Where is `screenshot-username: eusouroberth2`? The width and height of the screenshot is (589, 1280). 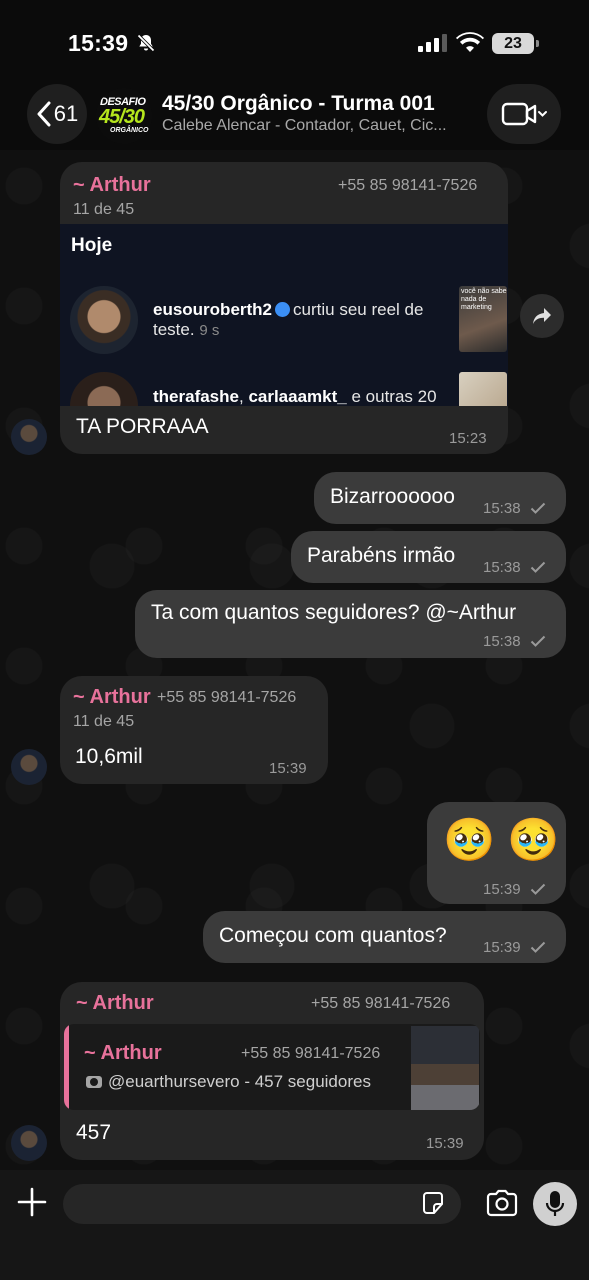
screenshot-username: eusouroberth2 is located at coordinates (213, 309).